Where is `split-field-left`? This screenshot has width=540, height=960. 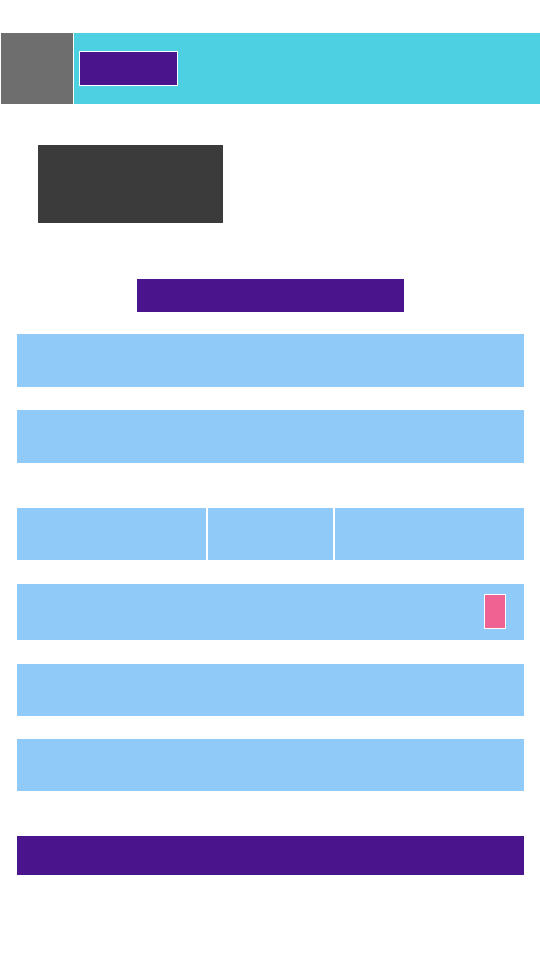 split-field-left is located at coordinates (111, 534).